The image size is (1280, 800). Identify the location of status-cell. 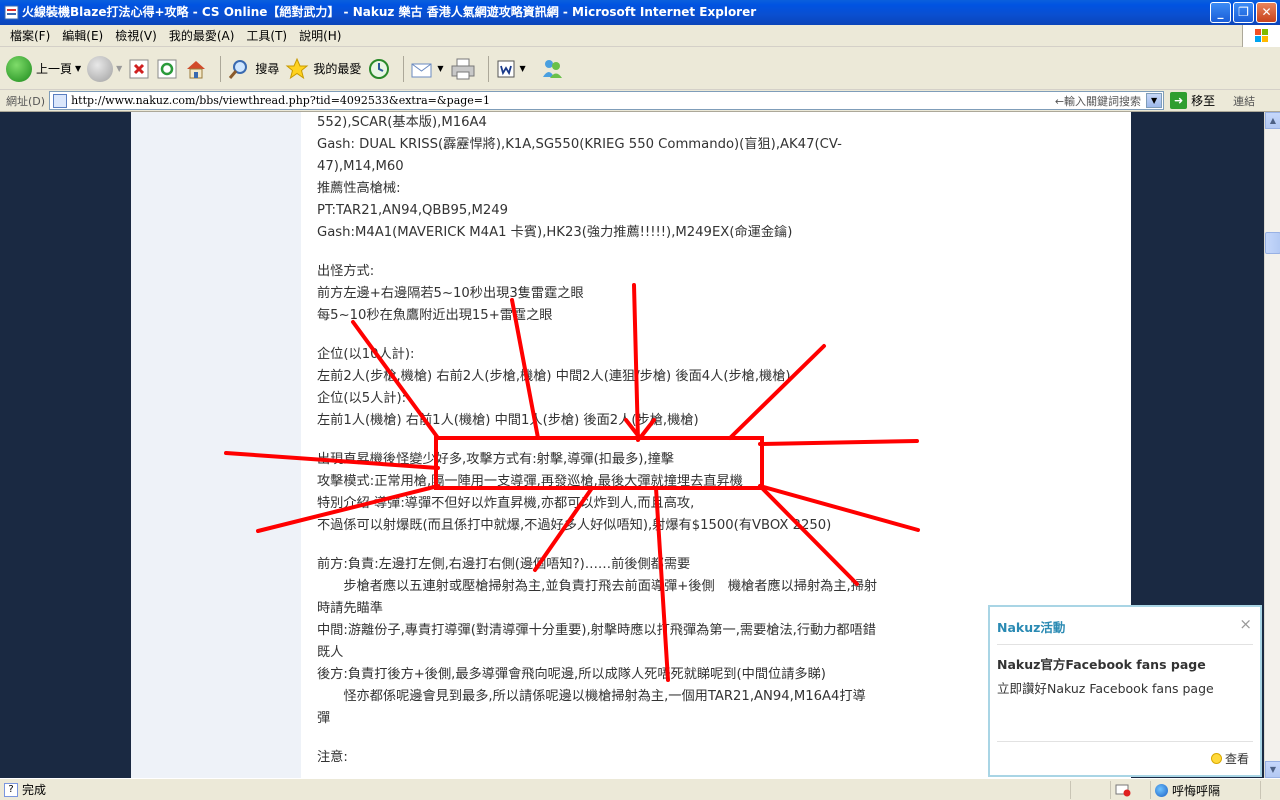
(1090, 790).